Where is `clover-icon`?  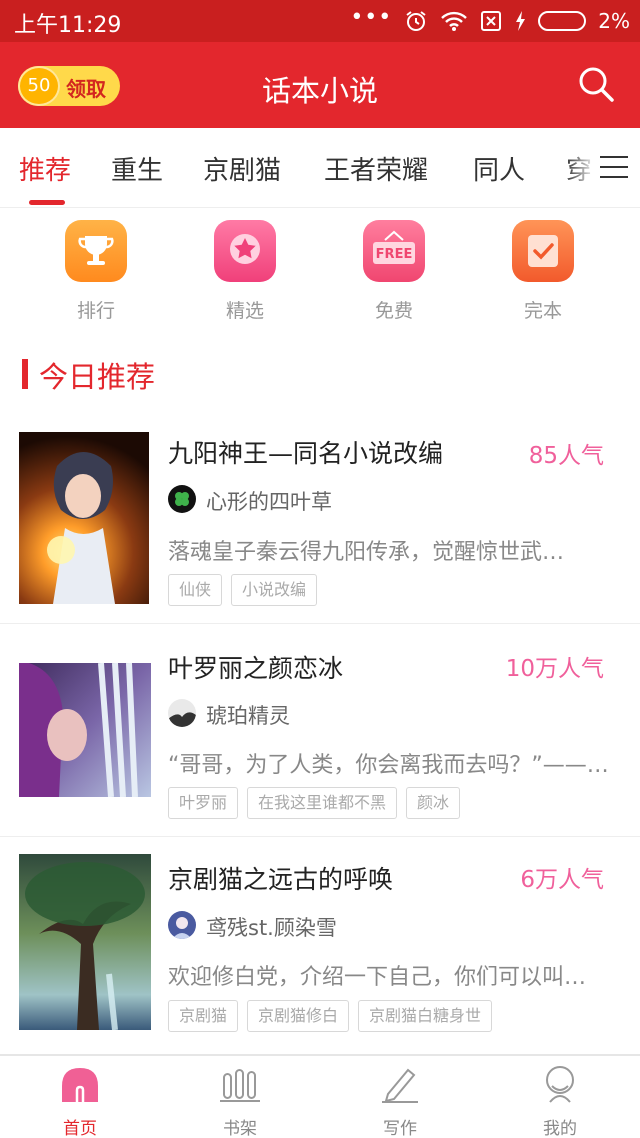 clover-icon is located at coordinates (182, 499).